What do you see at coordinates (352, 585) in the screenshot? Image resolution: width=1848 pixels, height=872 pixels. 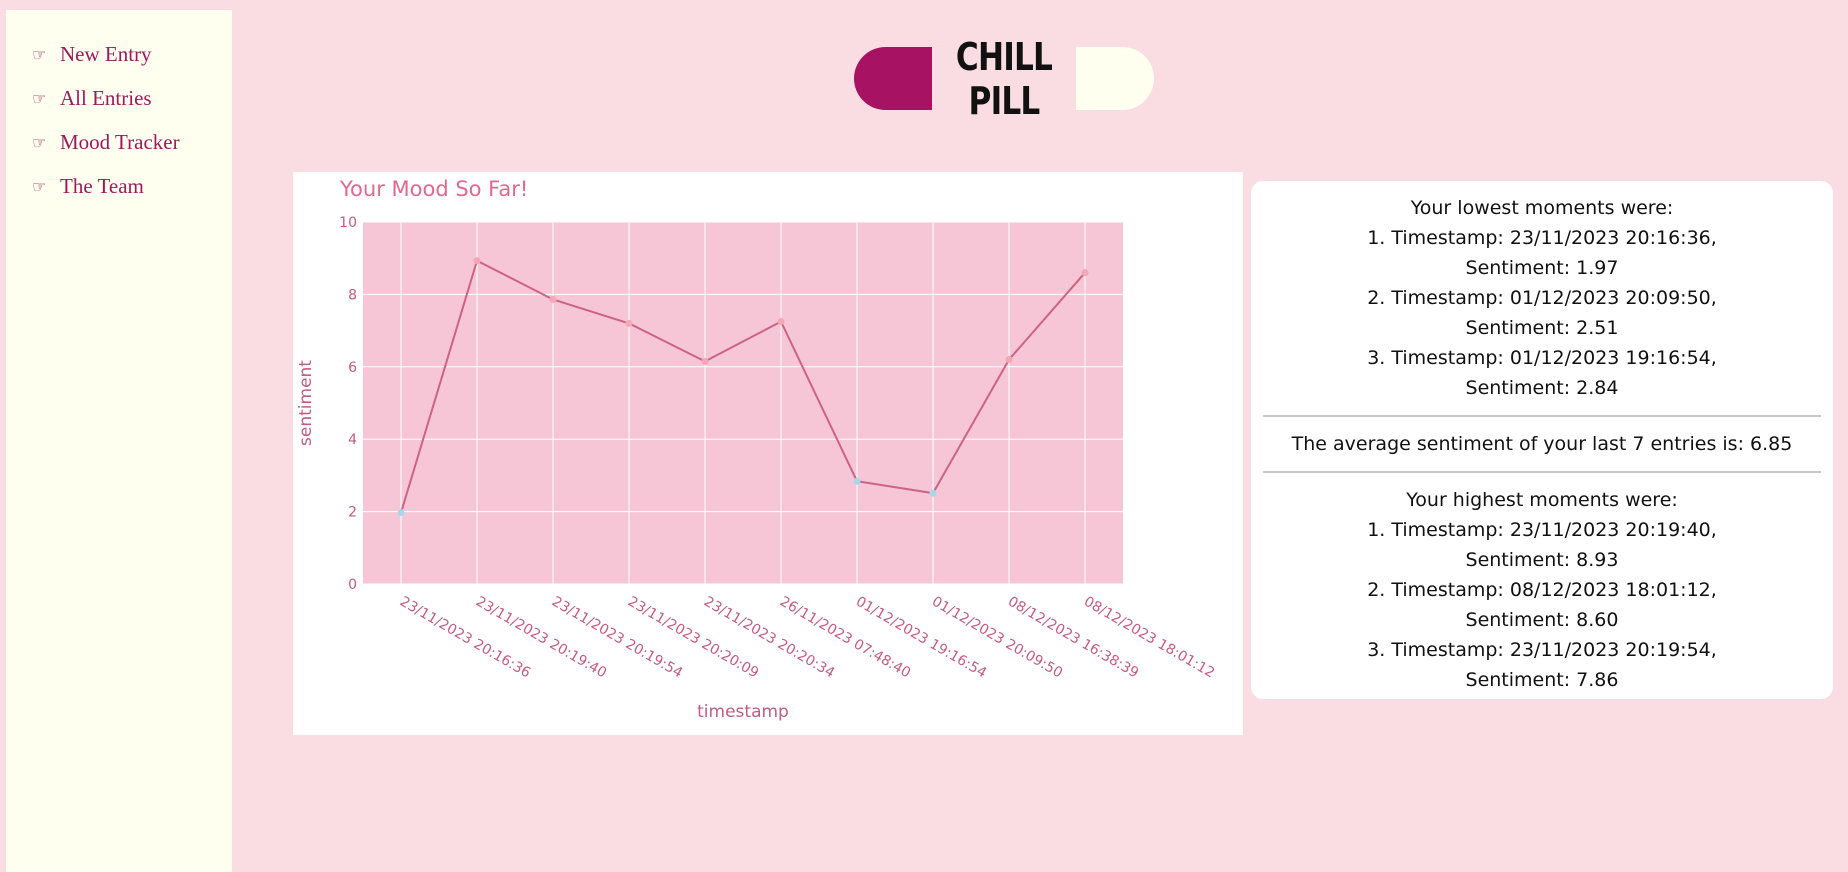 I see `y-tick-label: 0` at bounding box center [352, 585].